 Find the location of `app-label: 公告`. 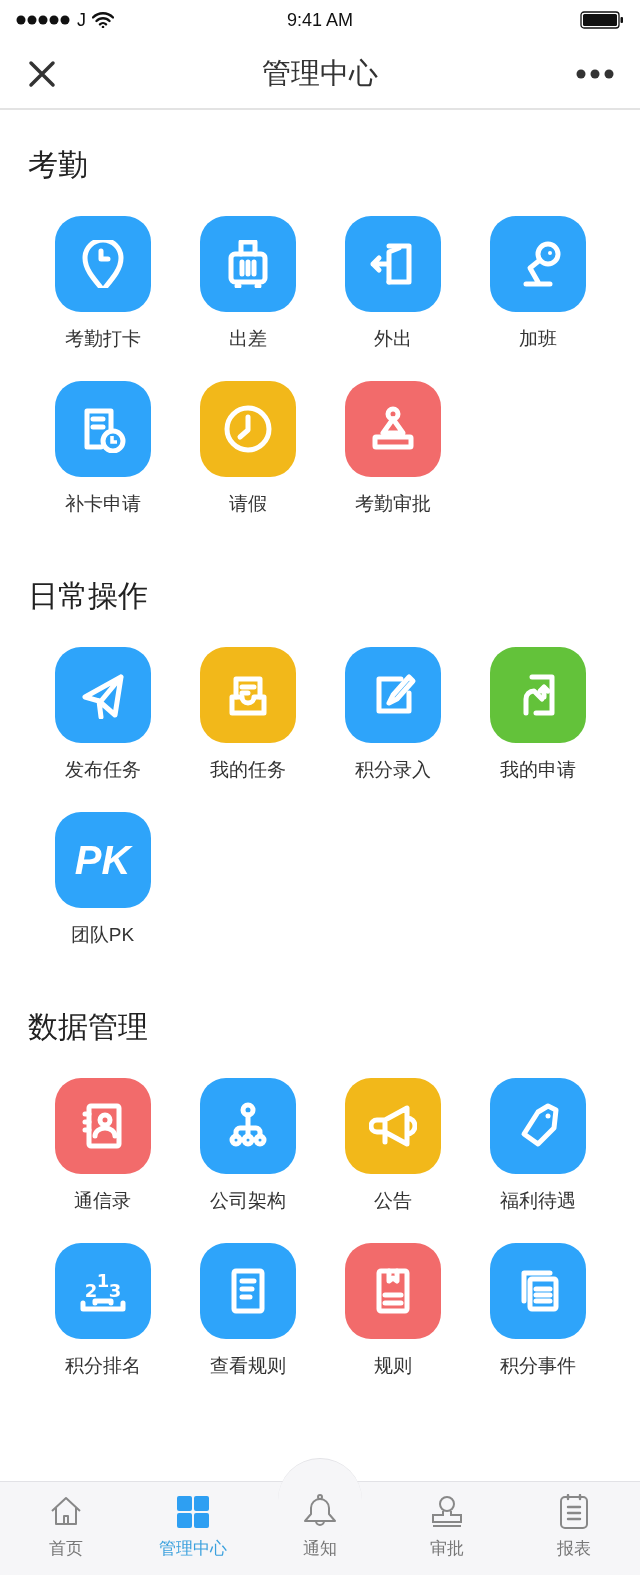

app-label: 公告 is located at coordinates (392, 1201).